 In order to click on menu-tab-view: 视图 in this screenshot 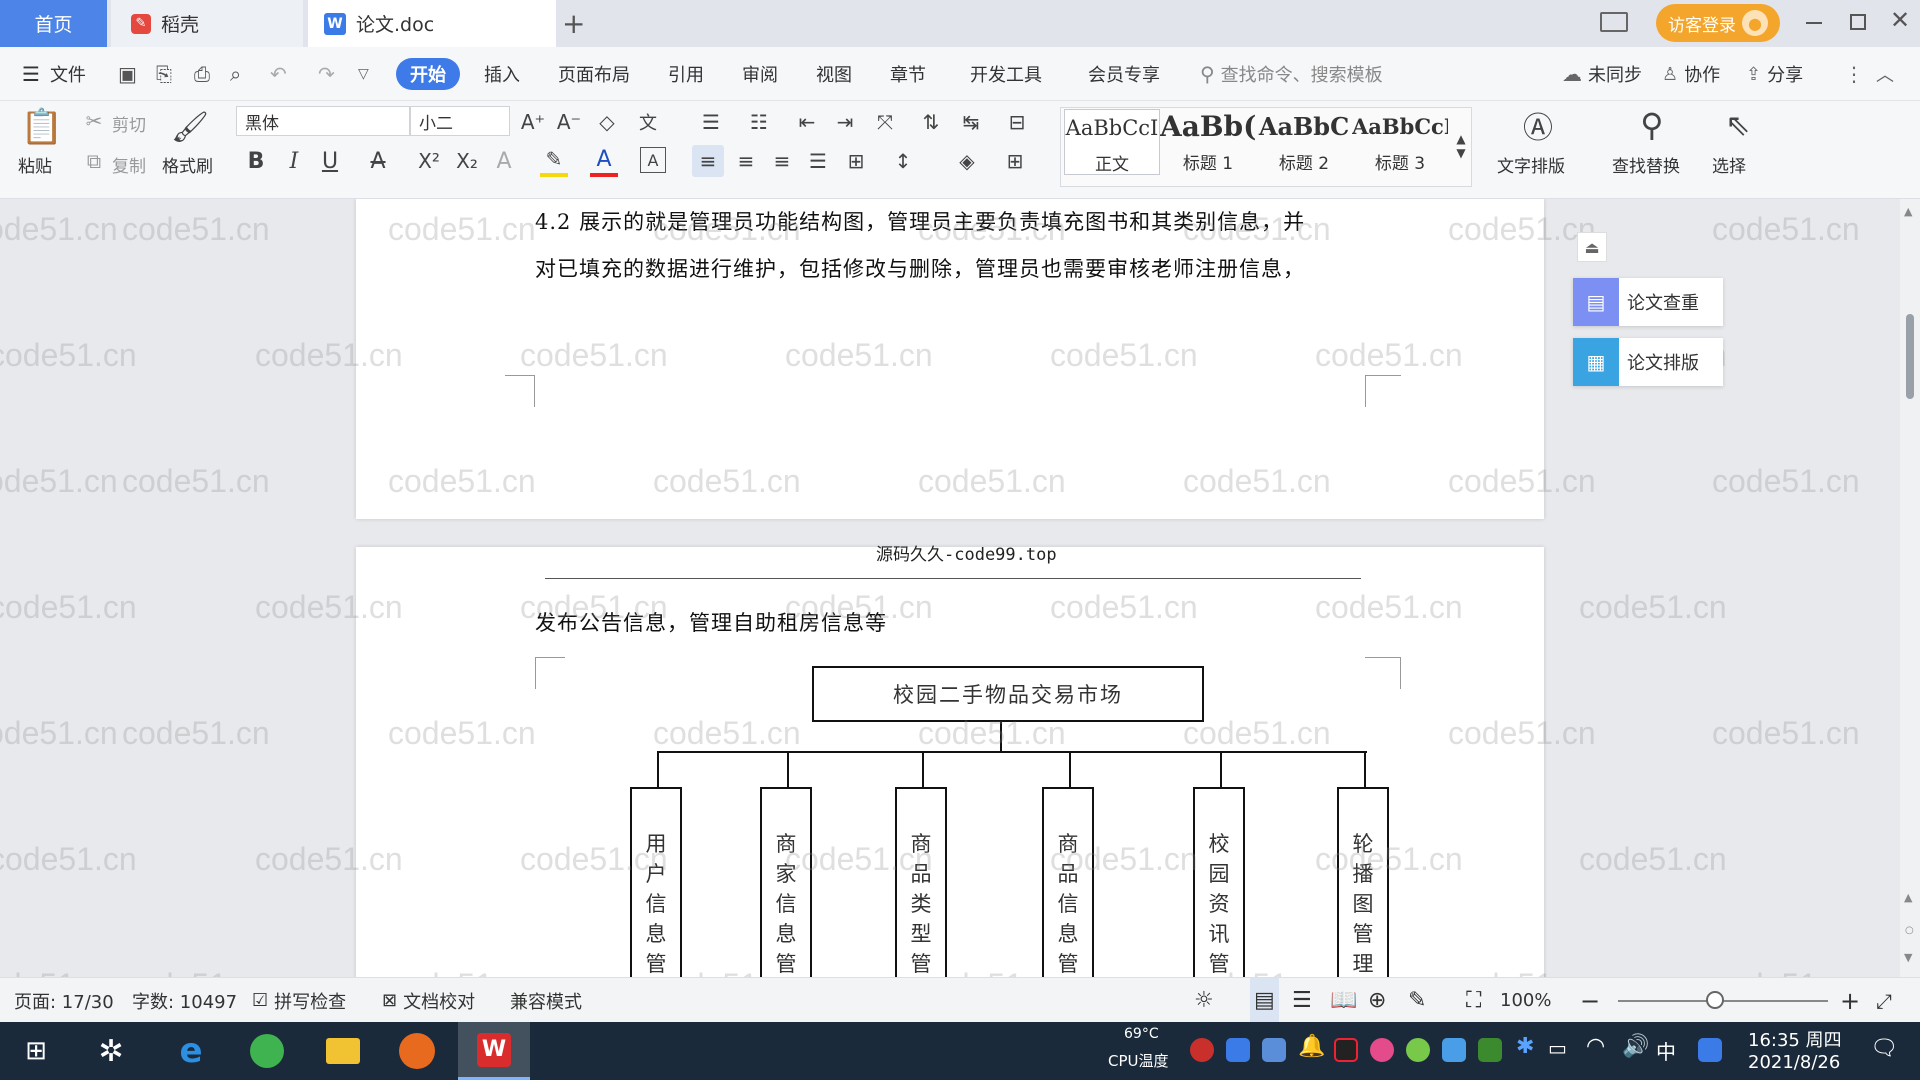, I will do `click(834, 74)`.